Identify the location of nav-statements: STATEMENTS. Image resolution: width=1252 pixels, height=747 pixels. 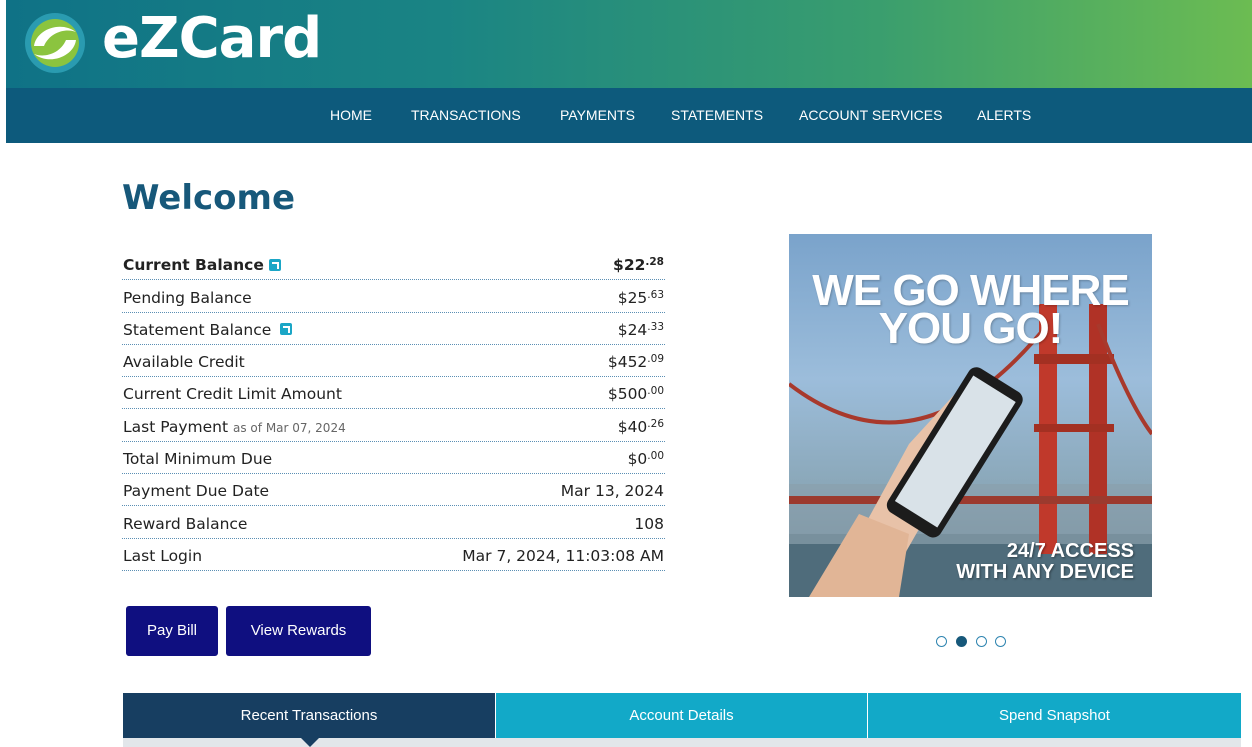
(717, 115).